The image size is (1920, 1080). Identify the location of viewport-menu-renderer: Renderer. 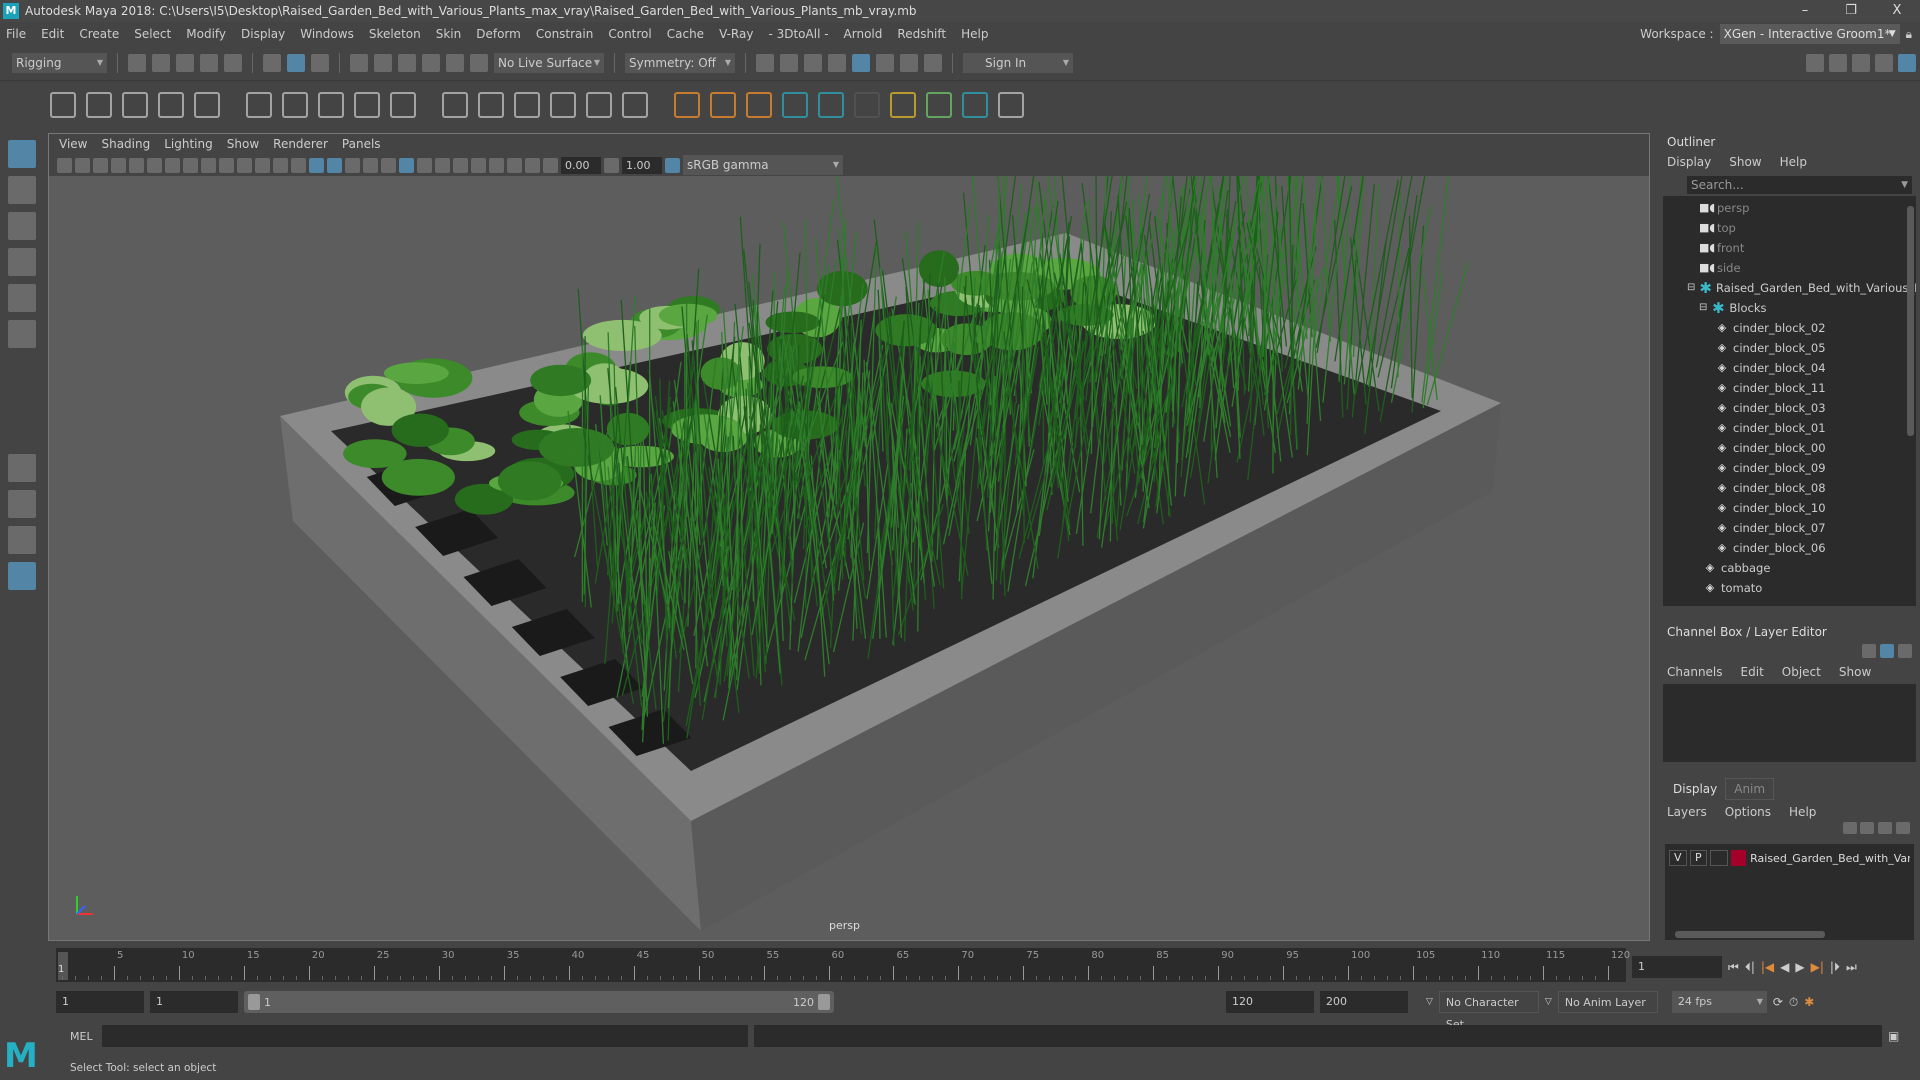
(300, 144).